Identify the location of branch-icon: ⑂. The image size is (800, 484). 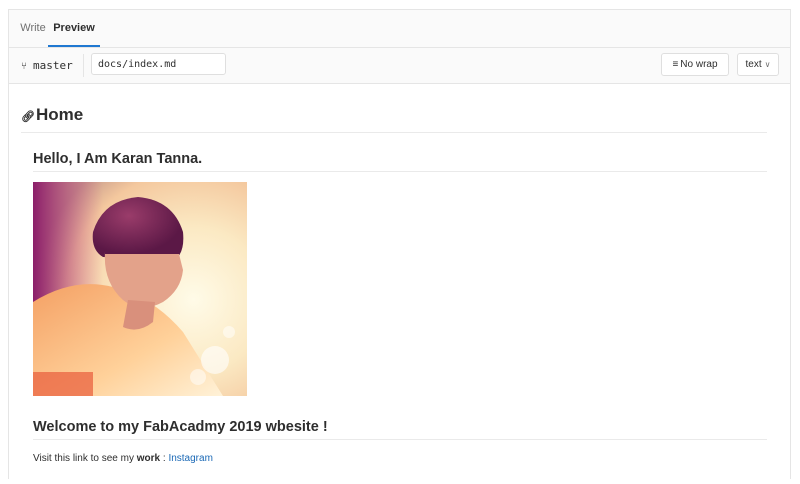
(24, 66).